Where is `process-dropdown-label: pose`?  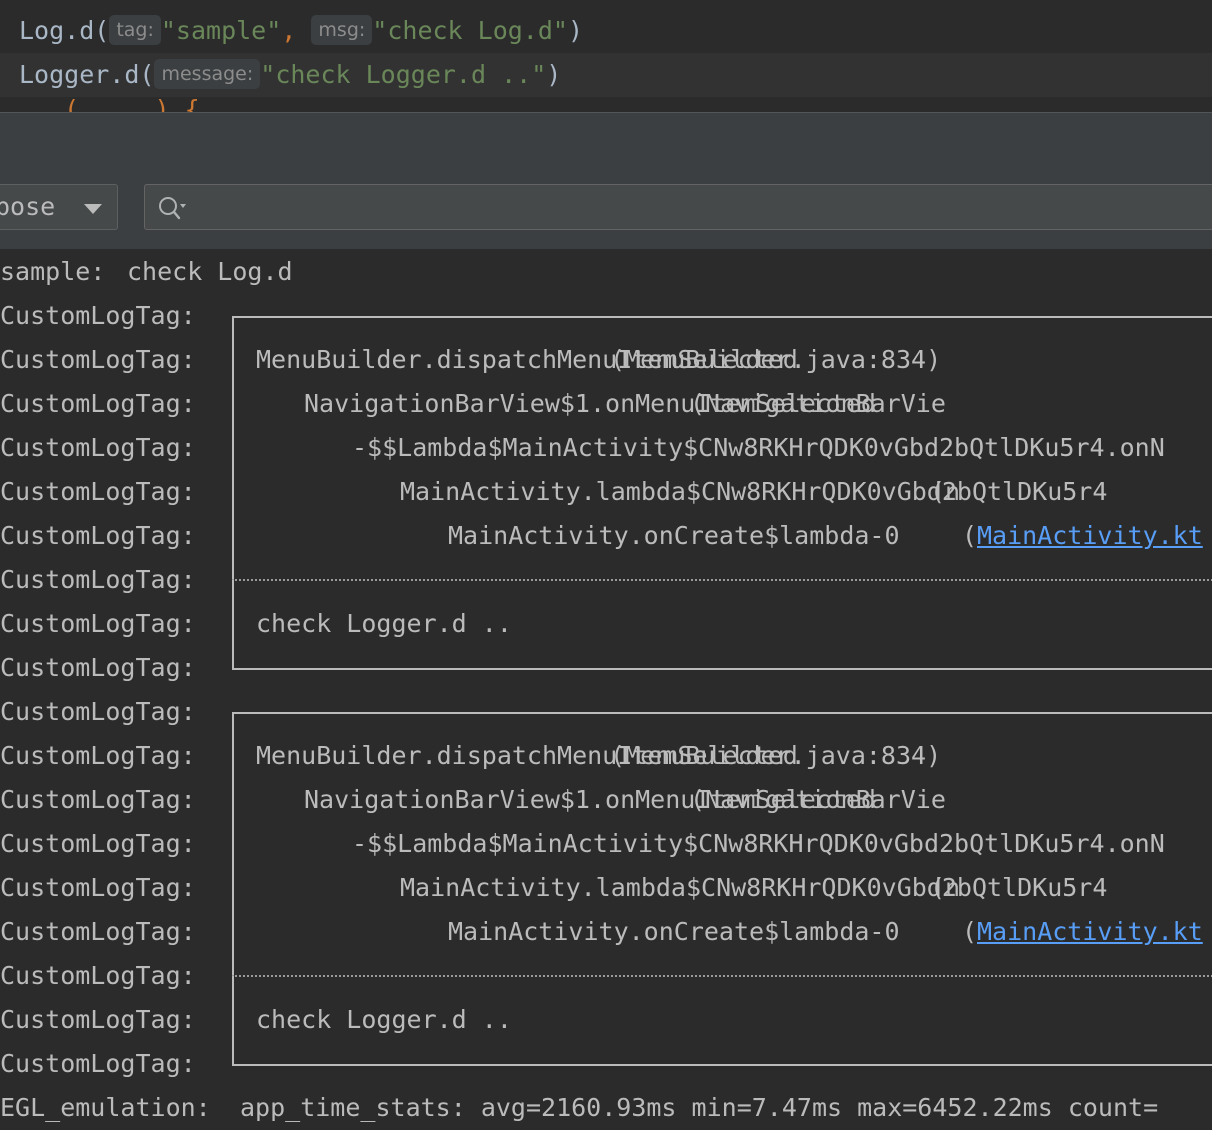
process-dropdown-label: pose is located at coordinates (28, 206).